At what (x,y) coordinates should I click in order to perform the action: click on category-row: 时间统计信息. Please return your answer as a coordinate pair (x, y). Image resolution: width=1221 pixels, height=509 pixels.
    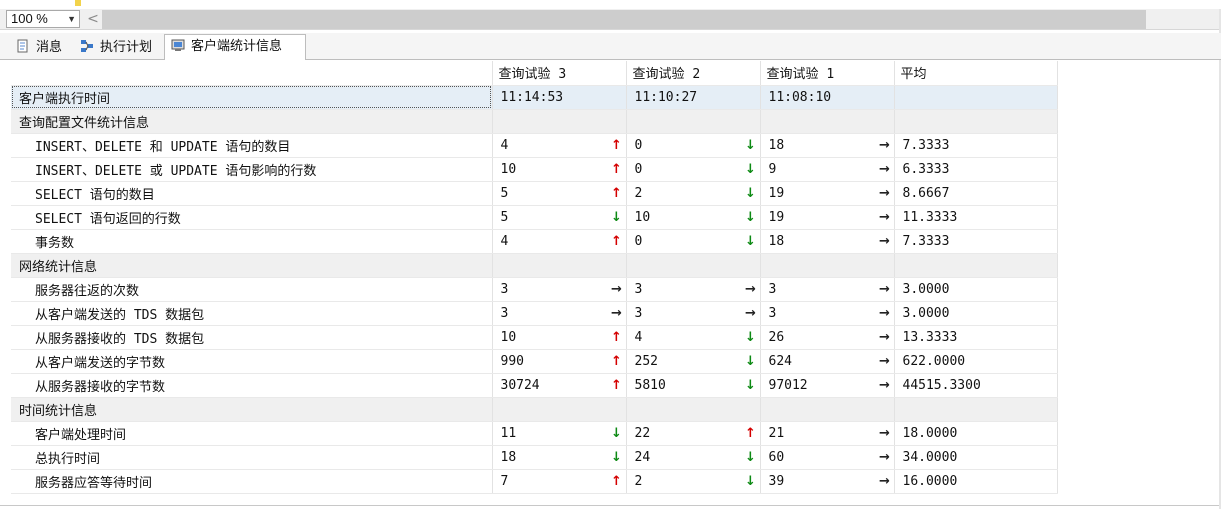
    Looking at the image, I should click on (534, 409).